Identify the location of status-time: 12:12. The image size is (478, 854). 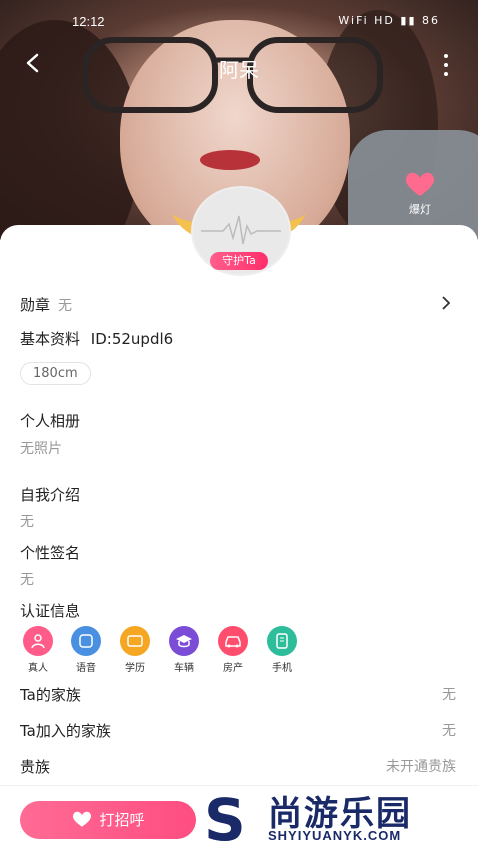
(88, 21).